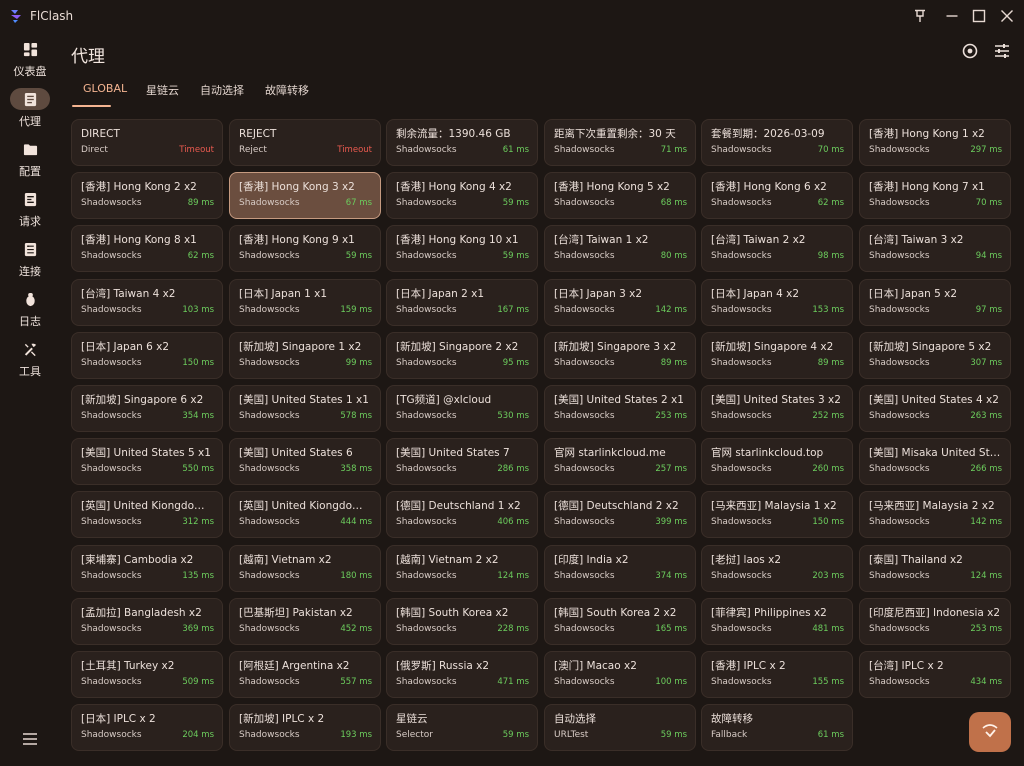 Image resolution: width=1024 pixels, height=766 pixels. I want to click on proxy-card: [香港] Hong Kong 7 x1 Shadowsocks 70 ms, so click(935, 195).